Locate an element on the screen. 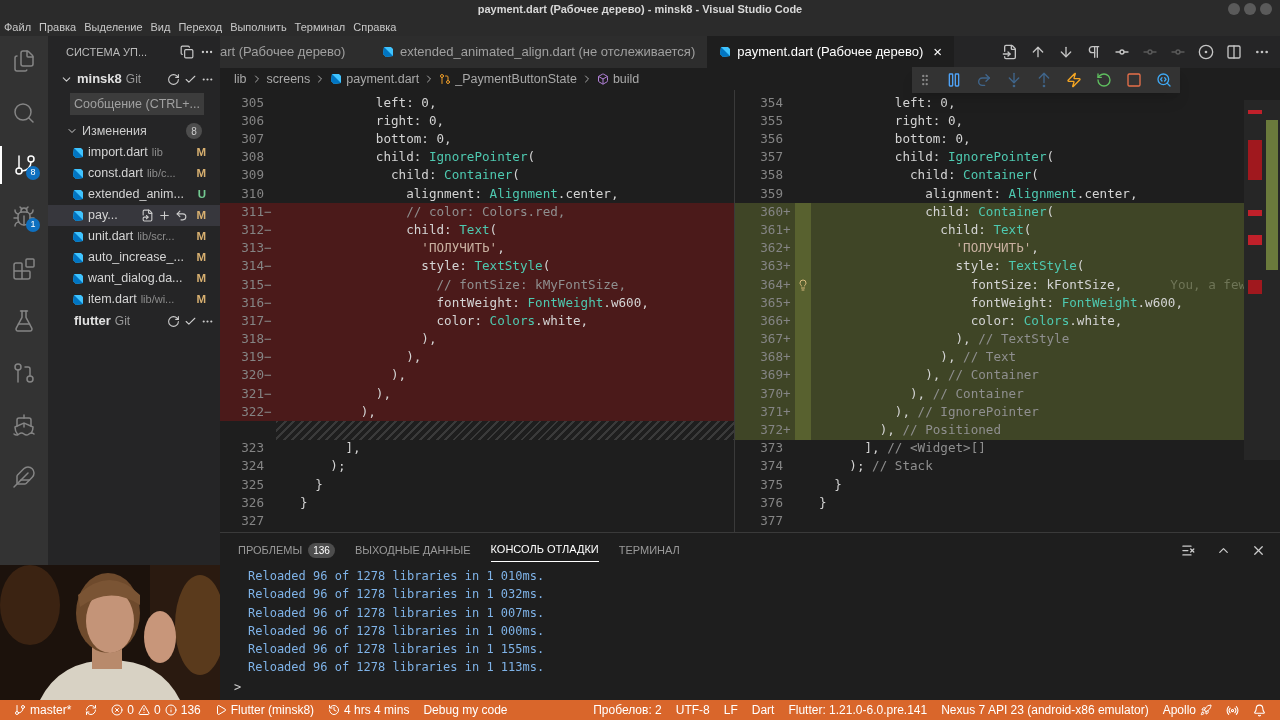 Image resolution: width=1280 pixels, height=720 pixels. changed-file-item: want_dialog.da... M is located at coordinates (134, 278).